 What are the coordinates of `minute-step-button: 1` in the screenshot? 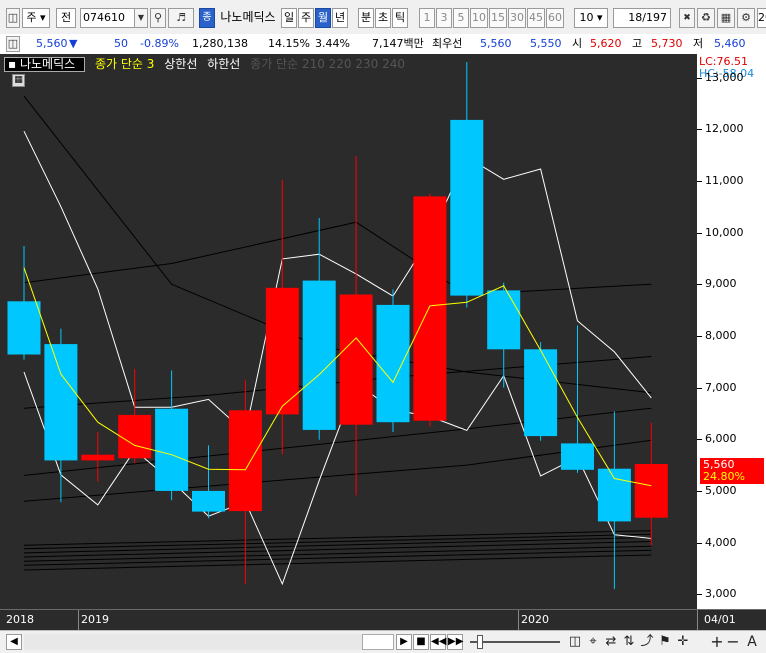 It's located at (427, 18).